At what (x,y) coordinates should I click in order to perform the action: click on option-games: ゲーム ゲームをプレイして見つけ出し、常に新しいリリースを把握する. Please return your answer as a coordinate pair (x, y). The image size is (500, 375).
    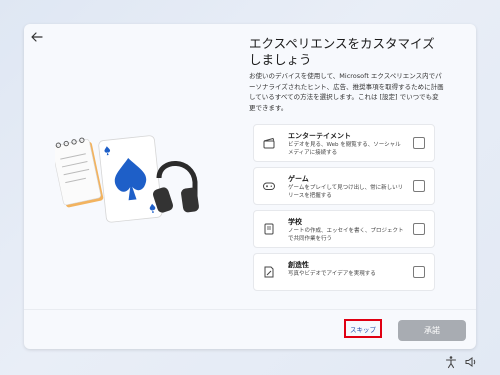
    Looking at the image, I should click on (344, 186).